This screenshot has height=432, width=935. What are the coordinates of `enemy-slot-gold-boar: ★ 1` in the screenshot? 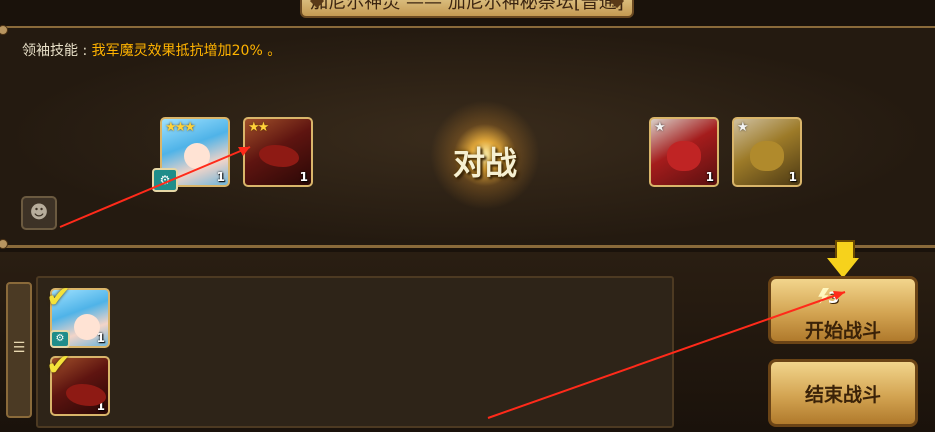 It's located at (767, 152).